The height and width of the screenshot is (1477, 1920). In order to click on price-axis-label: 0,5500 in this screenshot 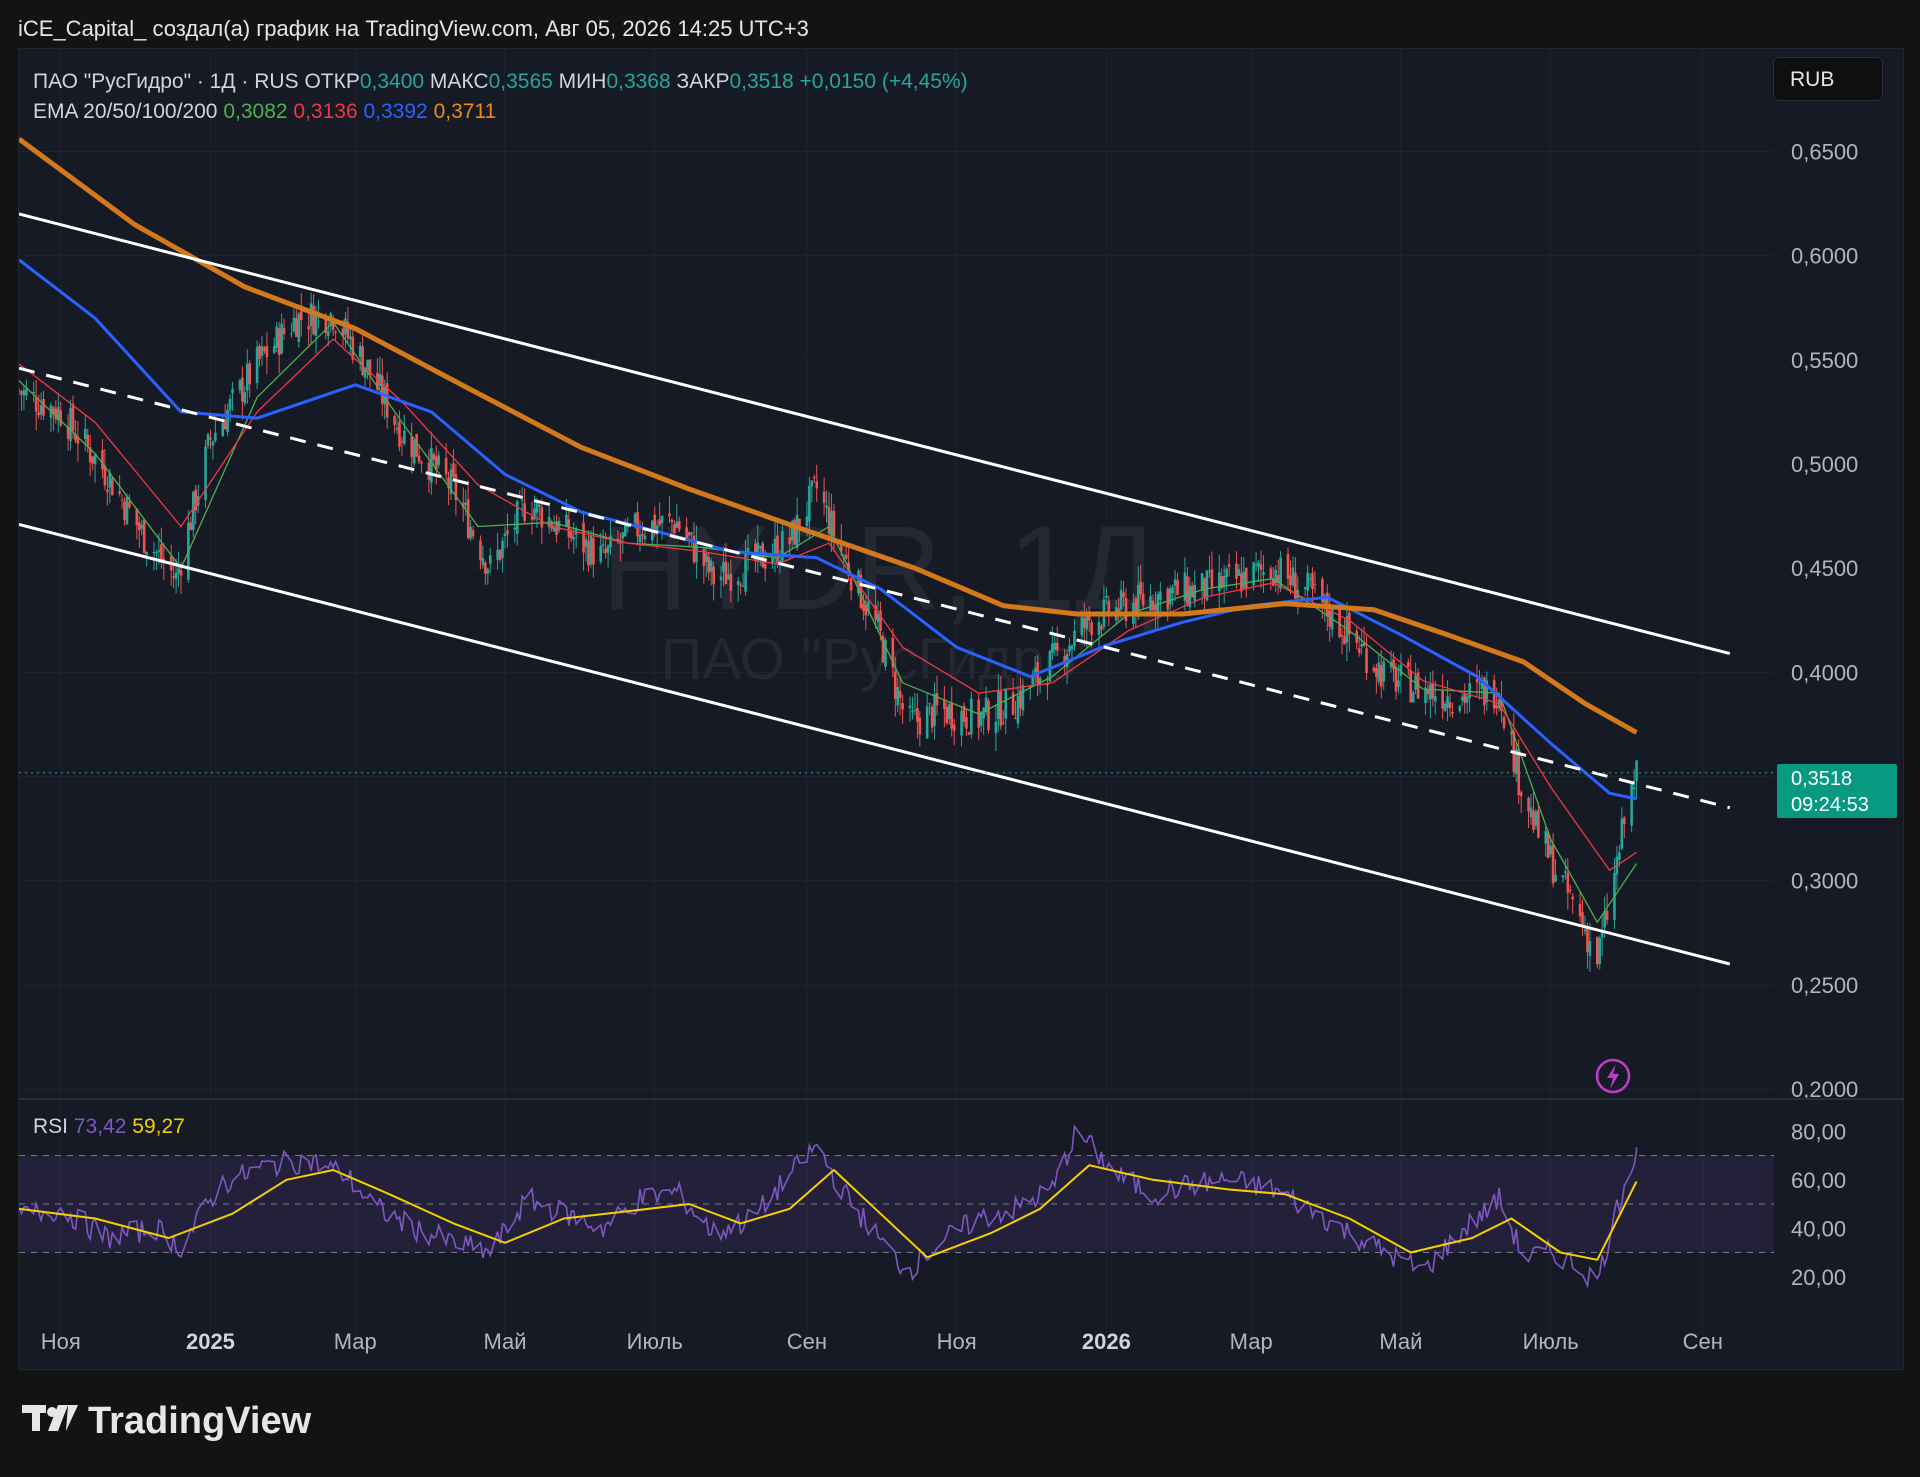, I will do `click(1824, 360)`.